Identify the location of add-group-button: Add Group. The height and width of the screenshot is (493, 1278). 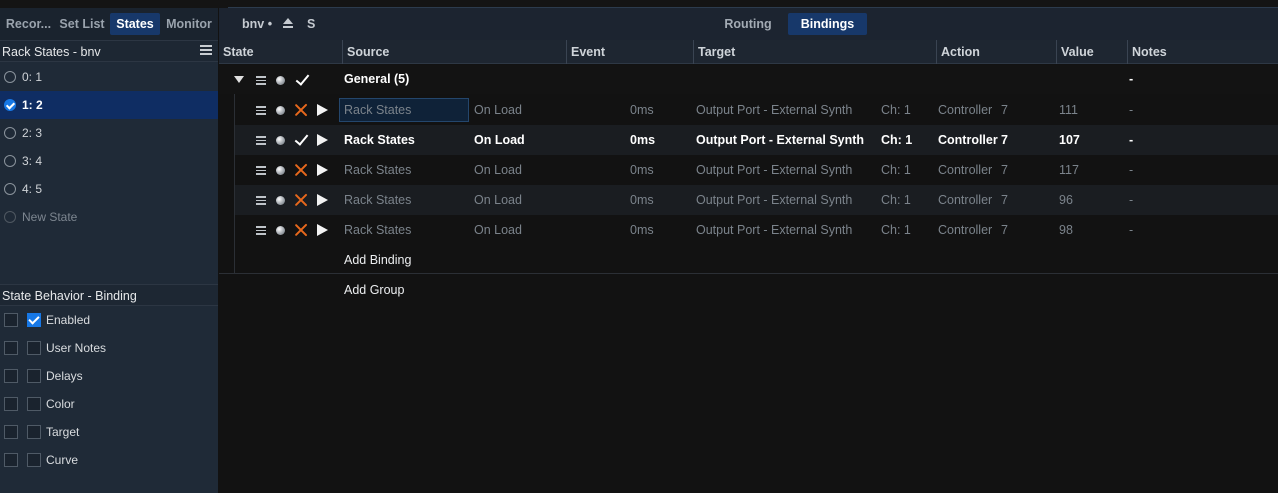
(374, 290).